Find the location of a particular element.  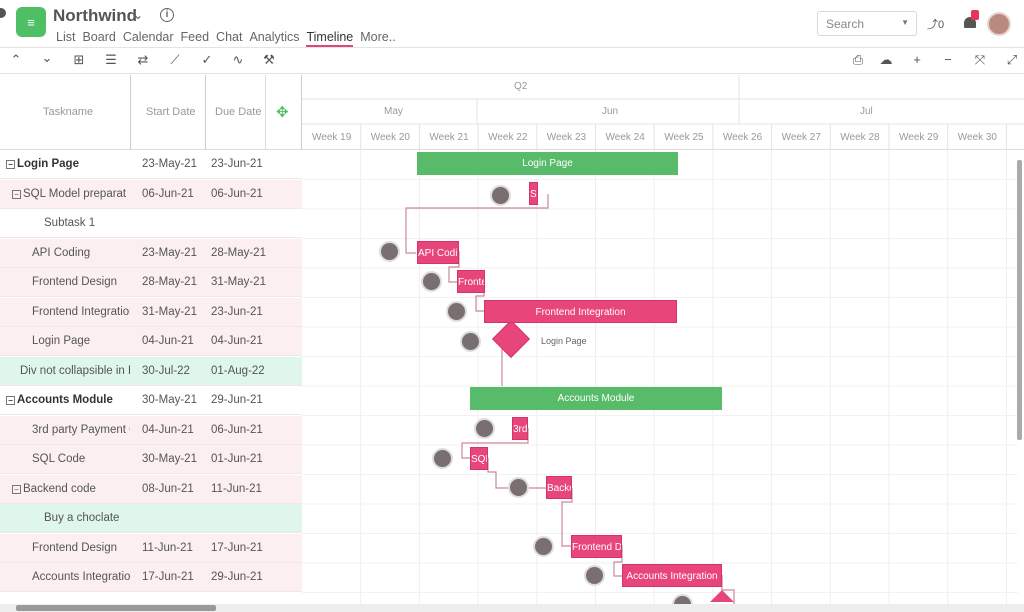

milestone-diamond is located at coordinates (511, 339).